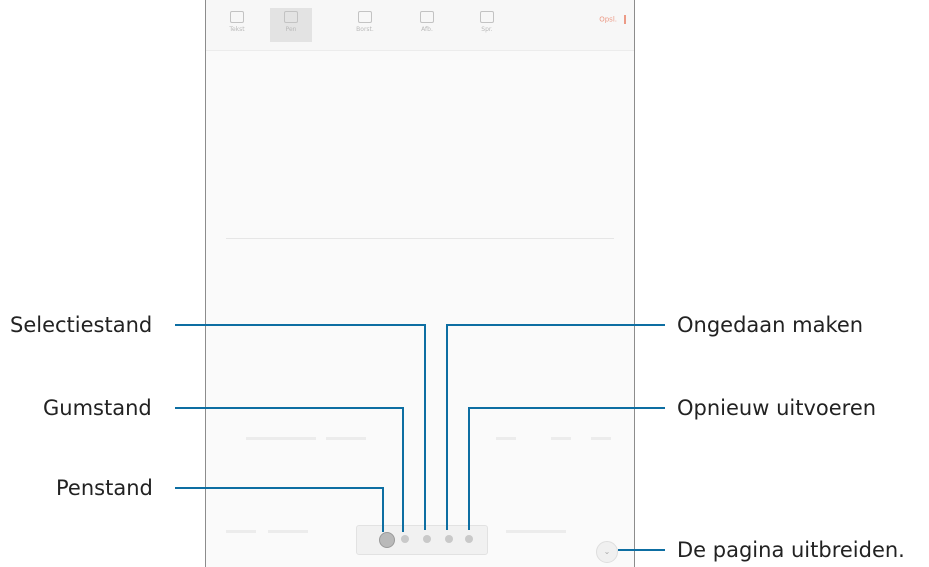  Describe the element at coordinates (97, 408) in the screenshot. I see `label-gumstand: Gumstand` at that location.